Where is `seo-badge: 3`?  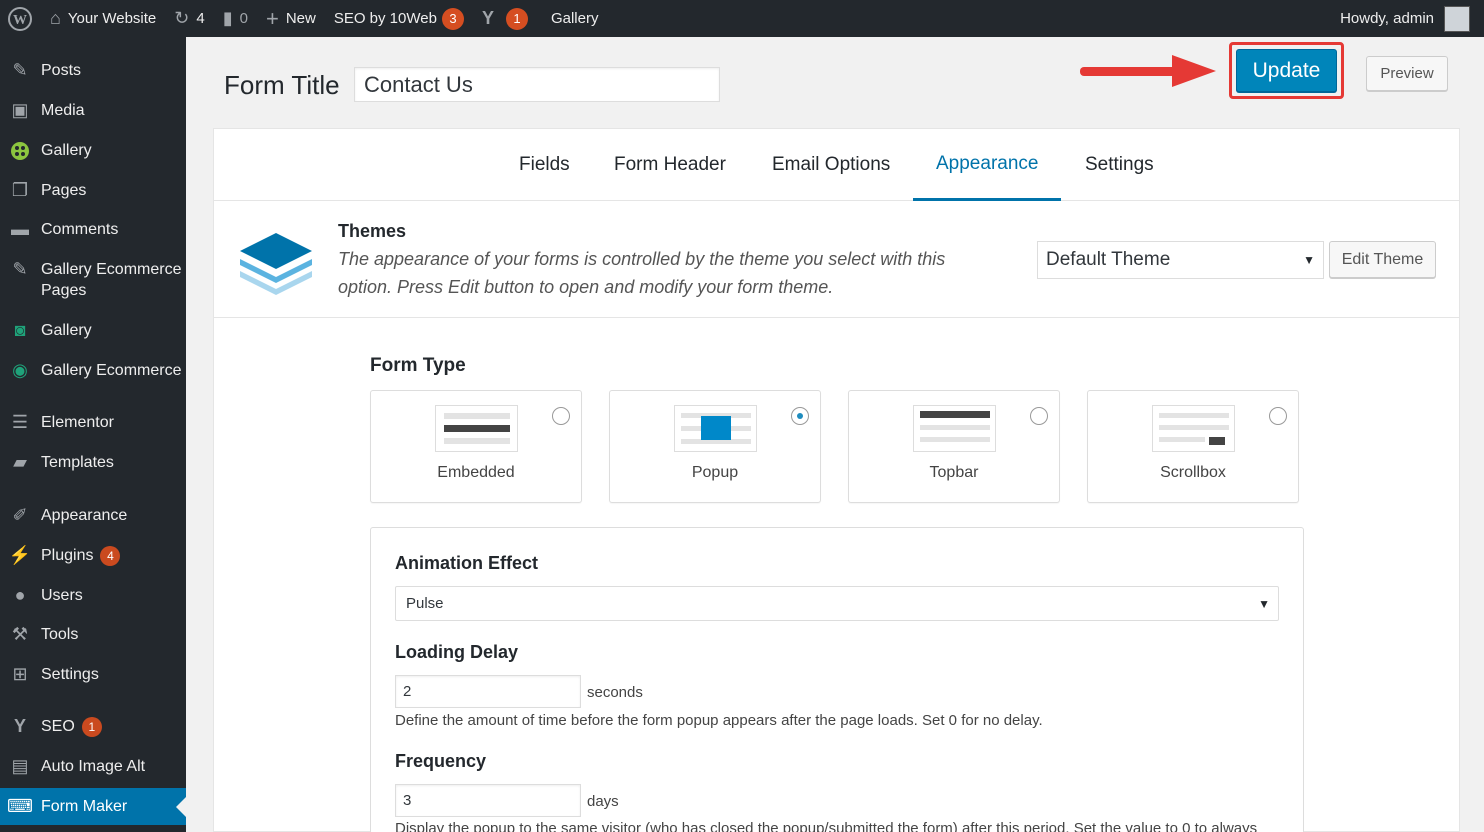
seo-badge: 3 is located at coordinates (452, 18).